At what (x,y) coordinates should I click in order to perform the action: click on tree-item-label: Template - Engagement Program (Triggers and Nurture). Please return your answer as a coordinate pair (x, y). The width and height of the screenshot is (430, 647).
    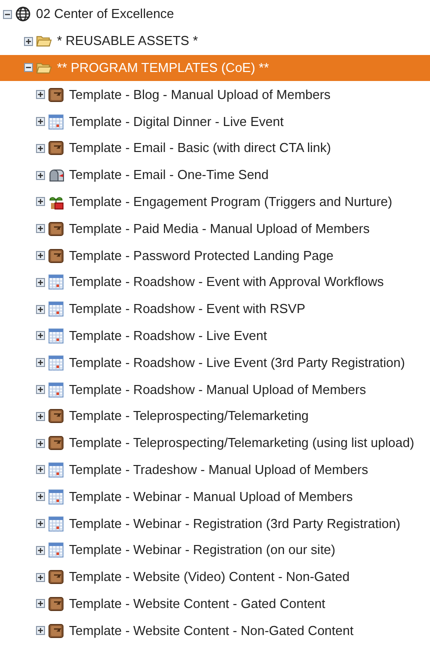
    Looking at the image, I should click on (230, 202).